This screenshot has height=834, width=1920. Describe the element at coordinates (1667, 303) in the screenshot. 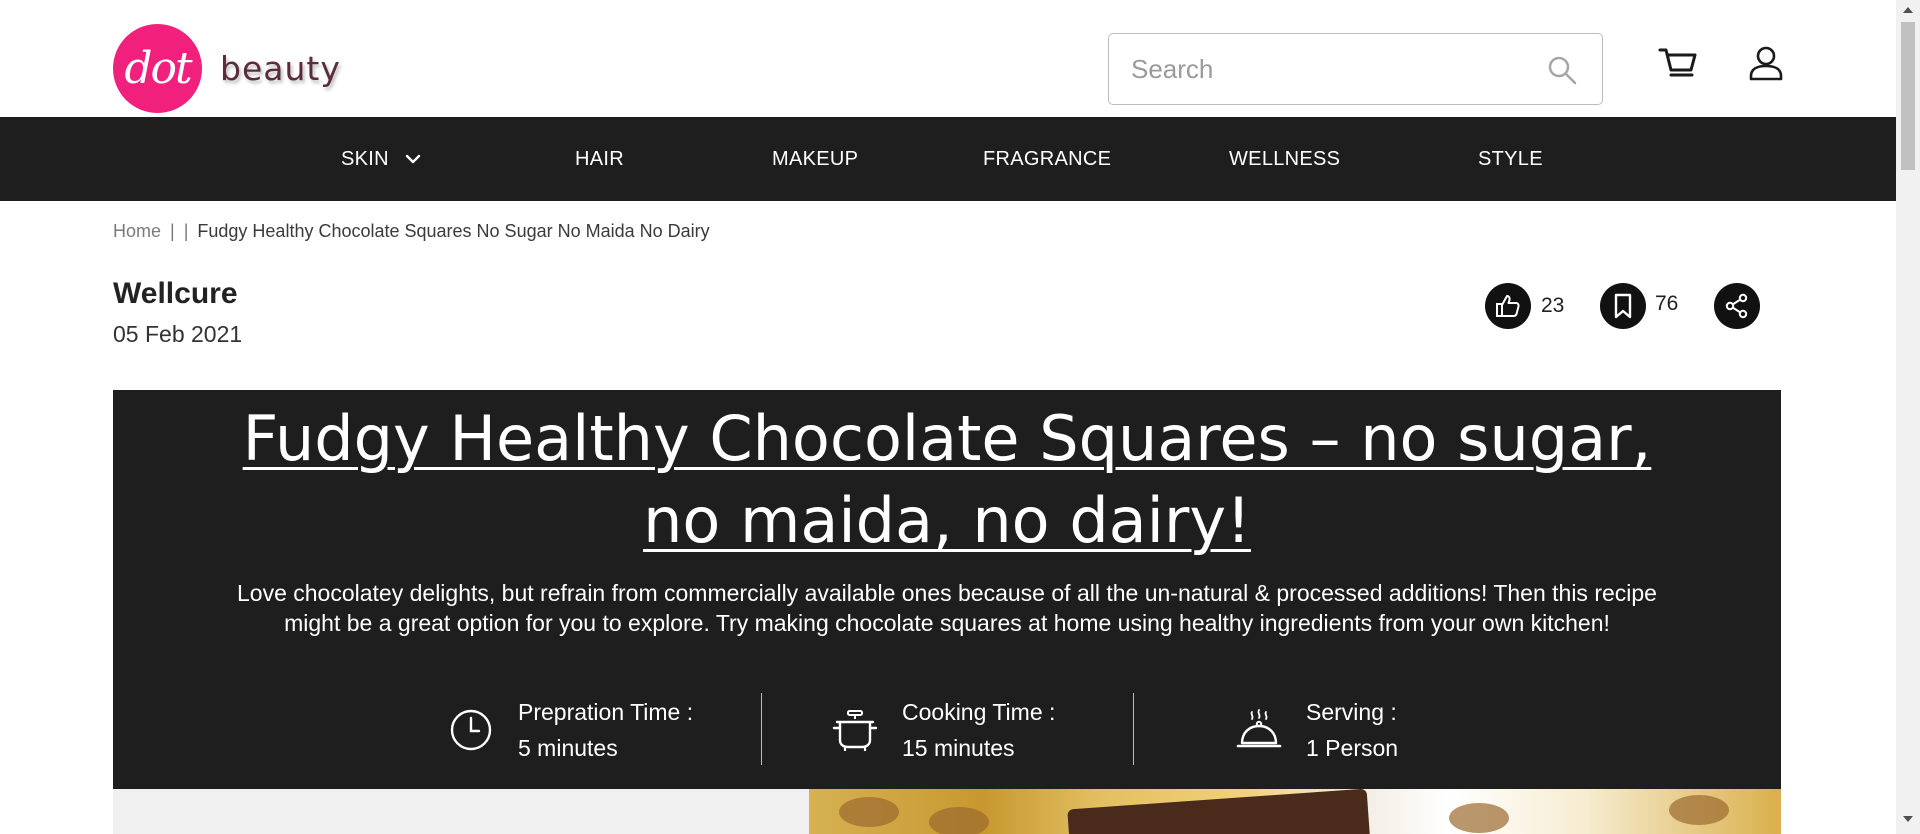

I see `bookmark-count: 76` at that location.